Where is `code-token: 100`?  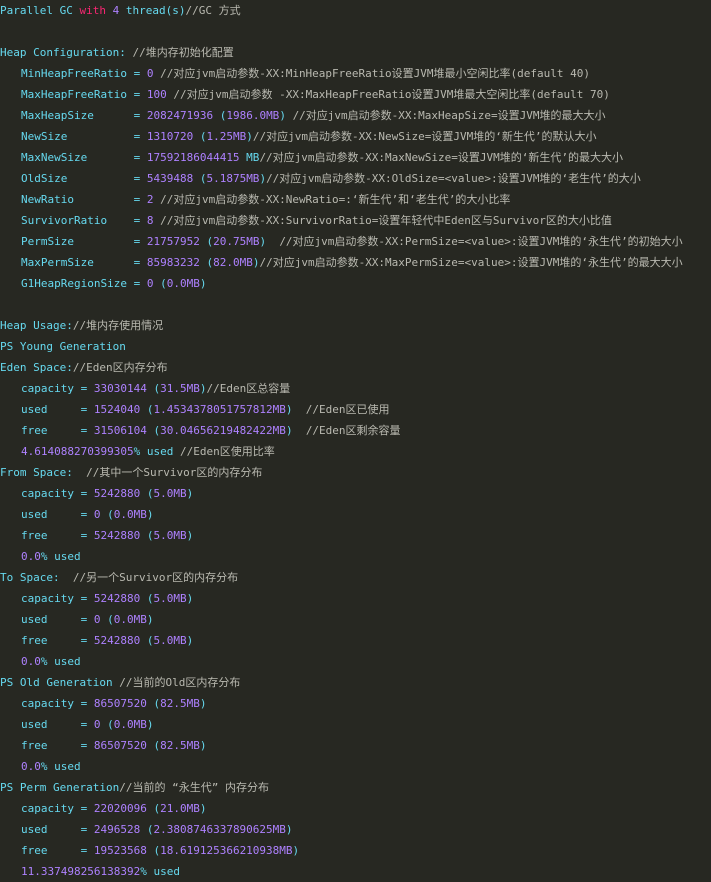 code-token: 100 is located at coordinates (156, 94).